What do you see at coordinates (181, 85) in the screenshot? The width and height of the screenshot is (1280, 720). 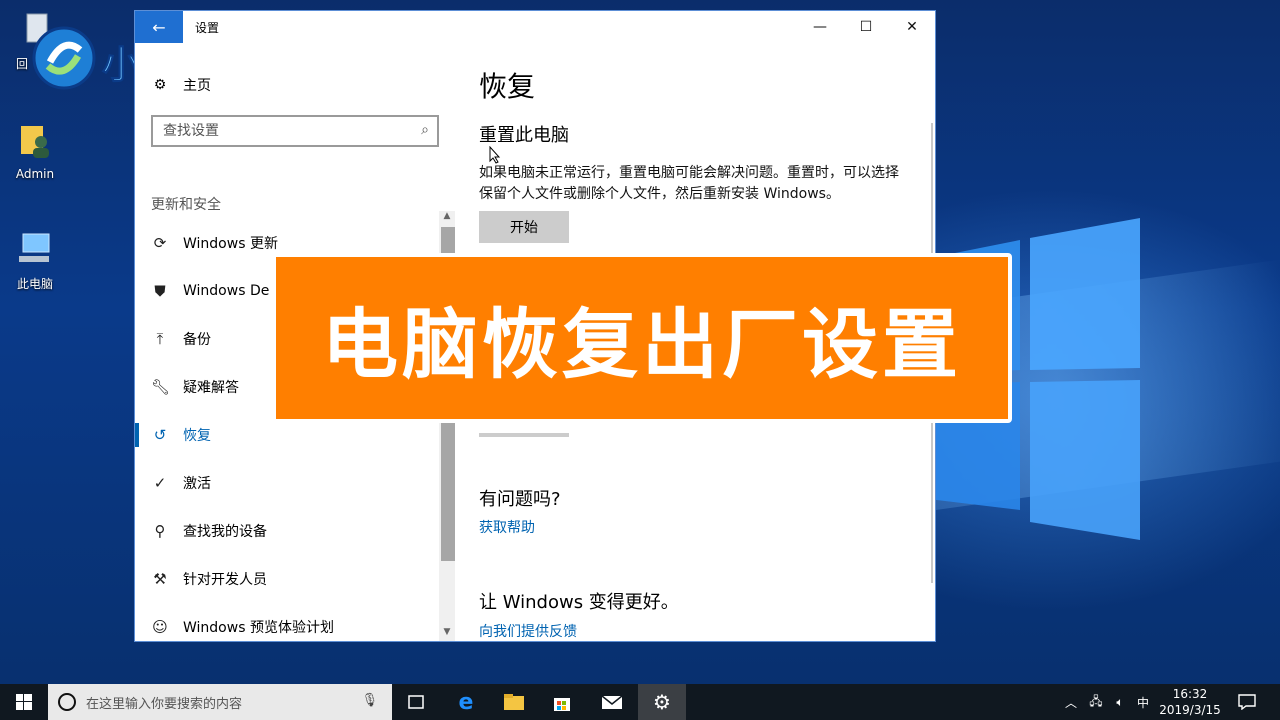 I see `nav-home: ⚙ 主页` at bounding box center [181, 85].